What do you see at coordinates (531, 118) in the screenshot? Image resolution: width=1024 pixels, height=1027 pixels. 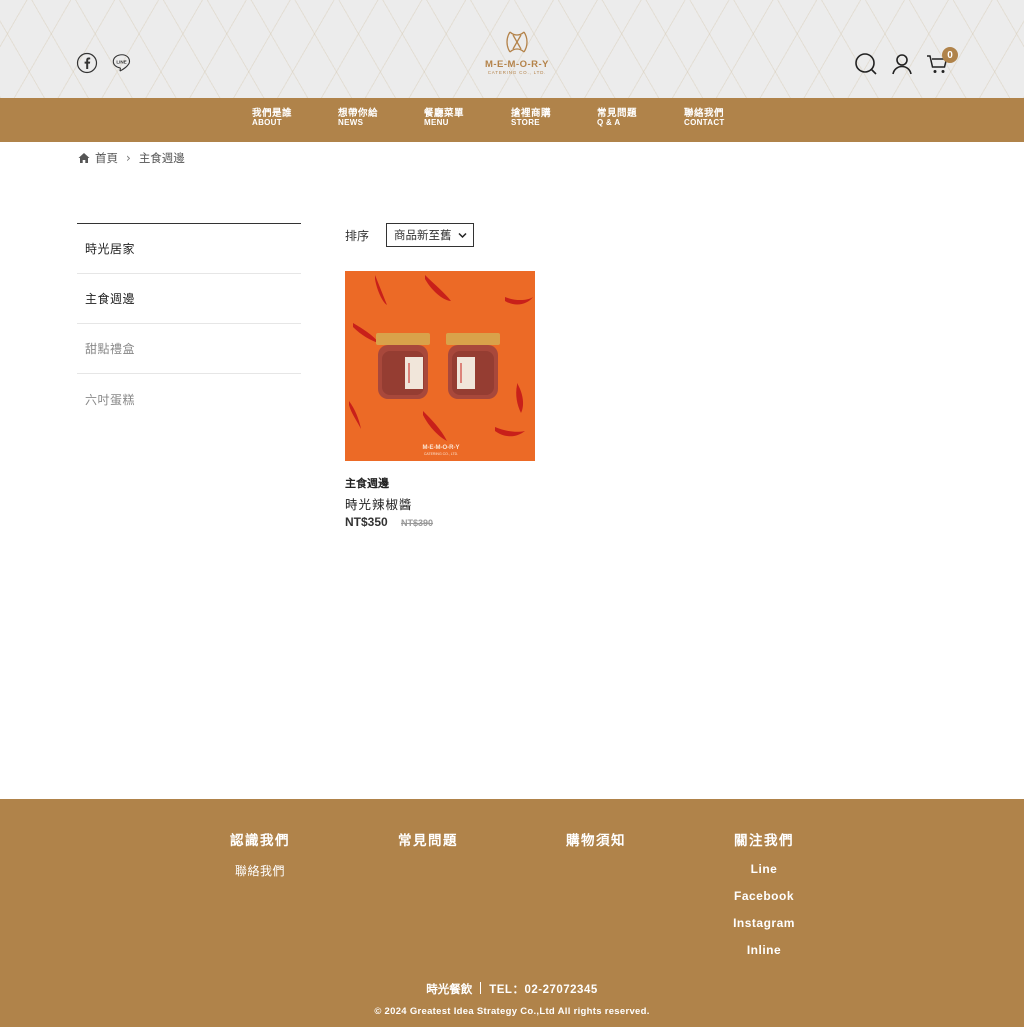 I see `nav-item-store: 搶裡商購 STORE` at bounding box center [531, 118].